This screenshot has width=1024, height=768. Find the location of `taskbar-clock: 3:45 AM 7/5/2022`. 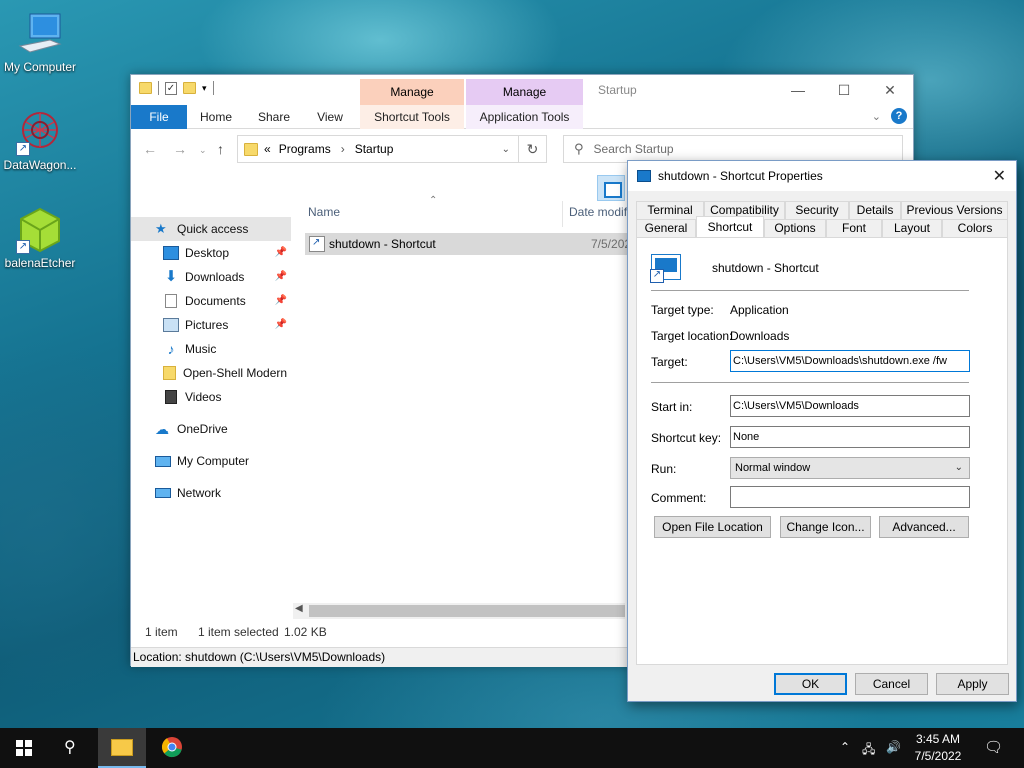

taskbar-clock: 3:45 AM 7/5/2022 is located at coordinates (938, 748).